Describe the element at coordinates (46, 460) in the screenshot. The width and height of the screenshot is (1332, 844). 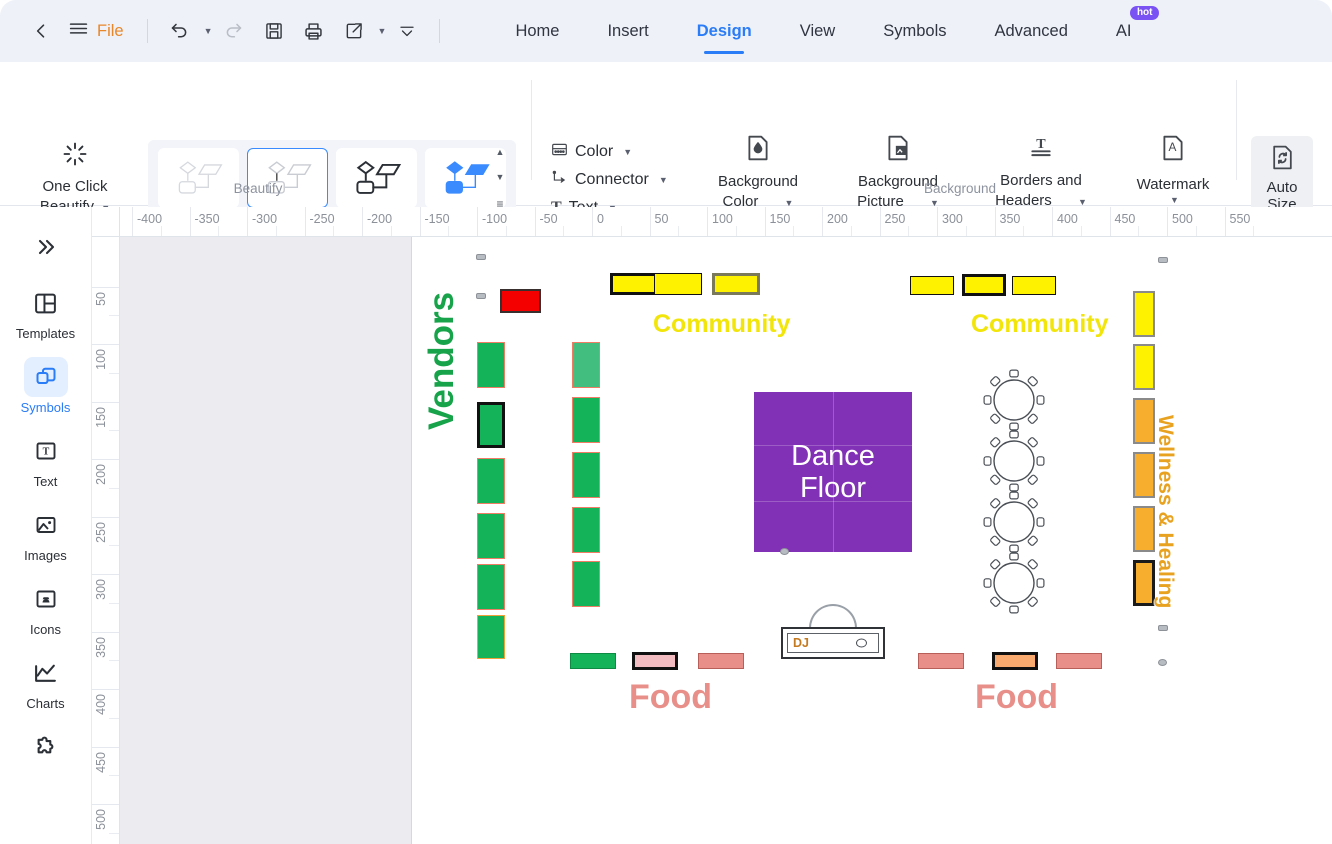
I see `sidebar-item-text: T Text` at that location.